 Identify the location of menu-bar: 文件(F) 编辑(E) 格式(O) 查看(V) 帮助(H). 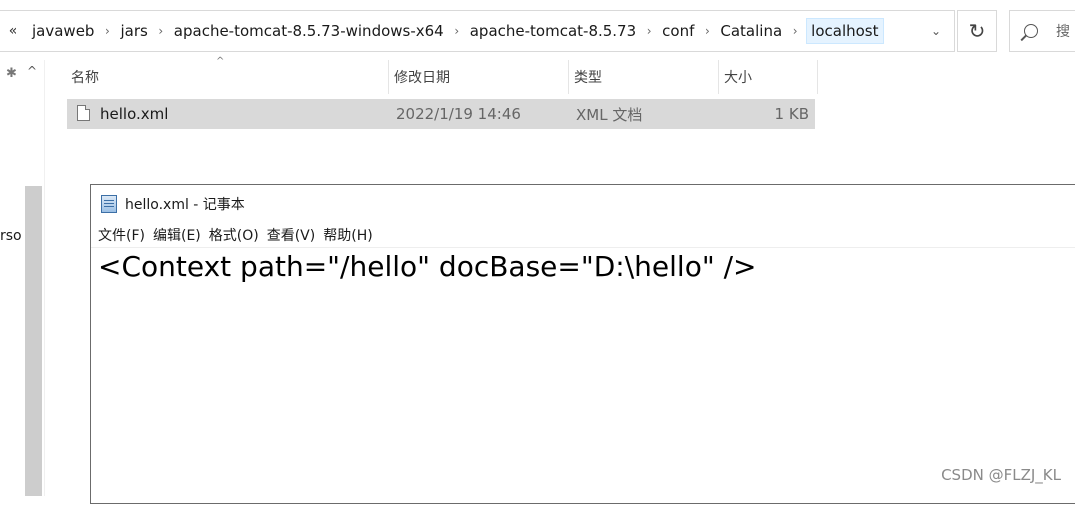
(239, 235).